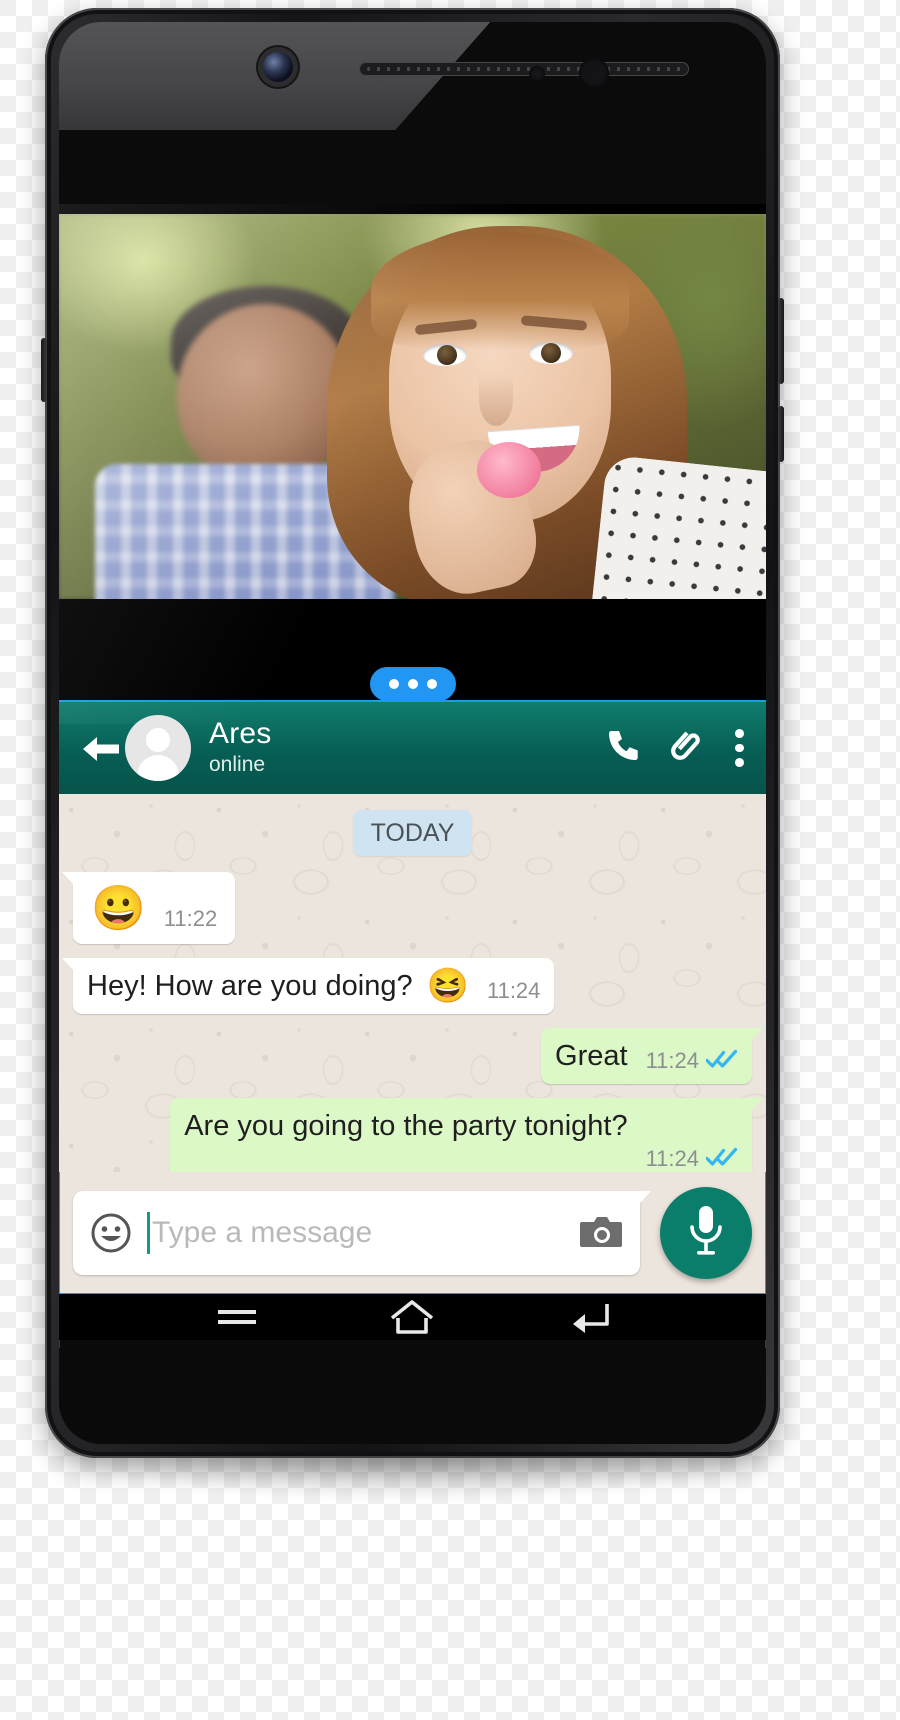 This screenshot has height=1720, width=900. What do you see at coordinates (687, 748) in the screenshot?
I see `paperclip-icon` at bounding box center [687, 748].